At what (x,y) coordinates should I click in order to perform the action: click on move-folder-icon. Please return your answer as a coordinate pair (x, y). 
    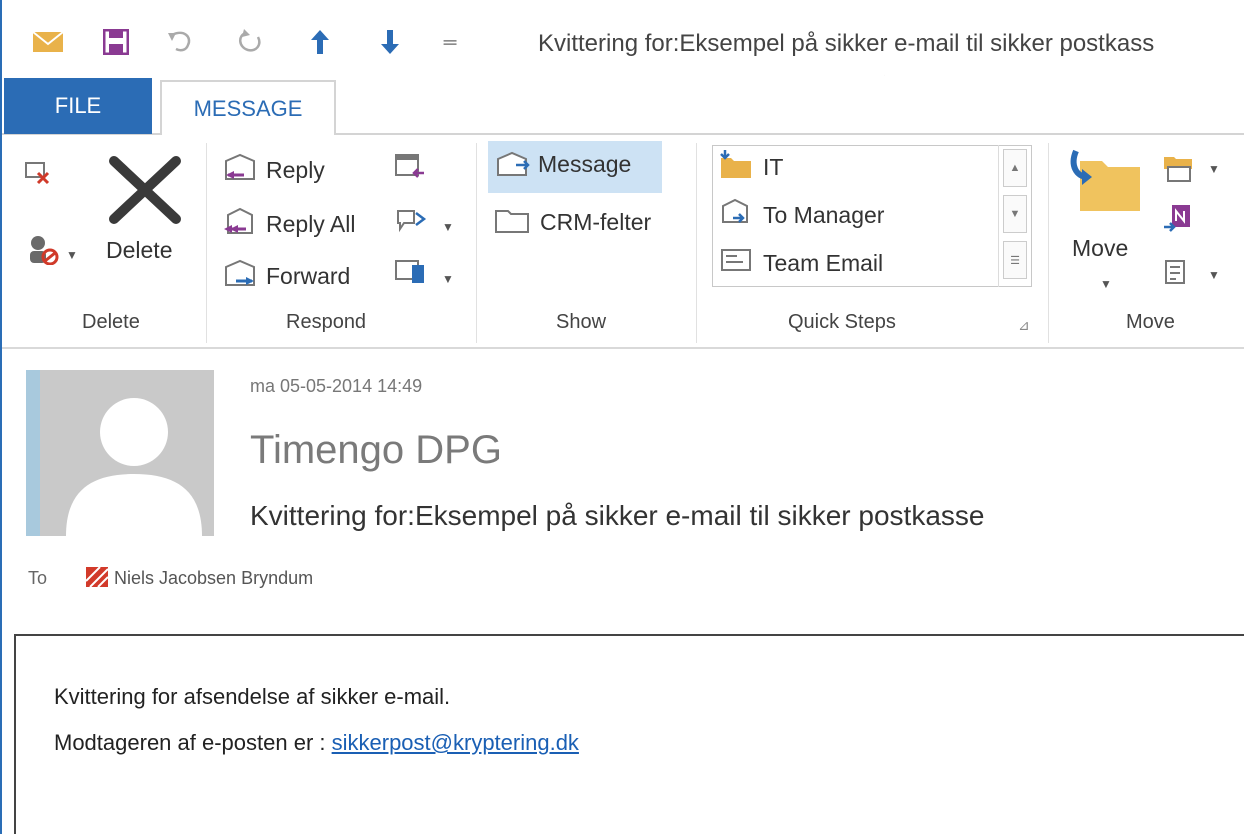
    Looking at the image, I should click on (1104, 182).